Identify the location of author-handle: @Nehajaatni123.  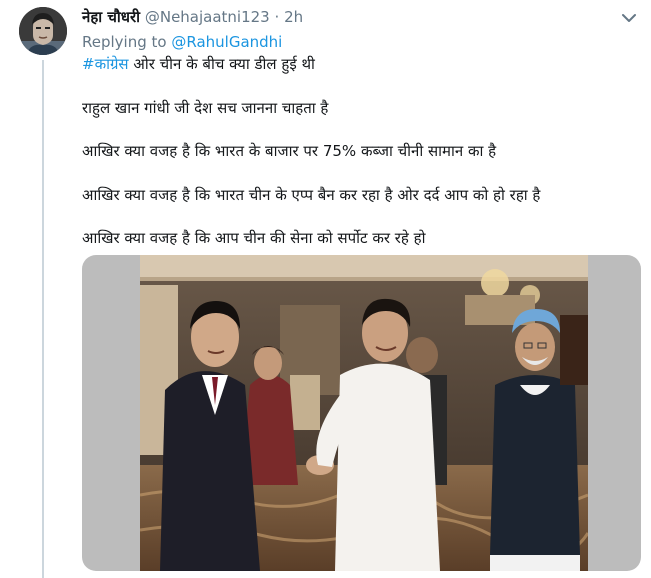
(207, 17).